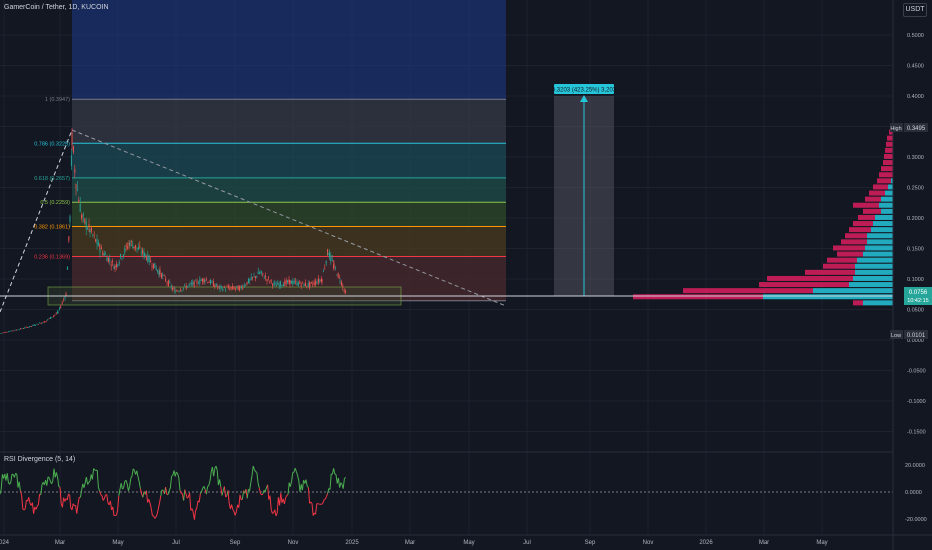 The image size is (932, 550). I want to click on rsi-title: RSI Divergence (5, 14), so click(40, 459).